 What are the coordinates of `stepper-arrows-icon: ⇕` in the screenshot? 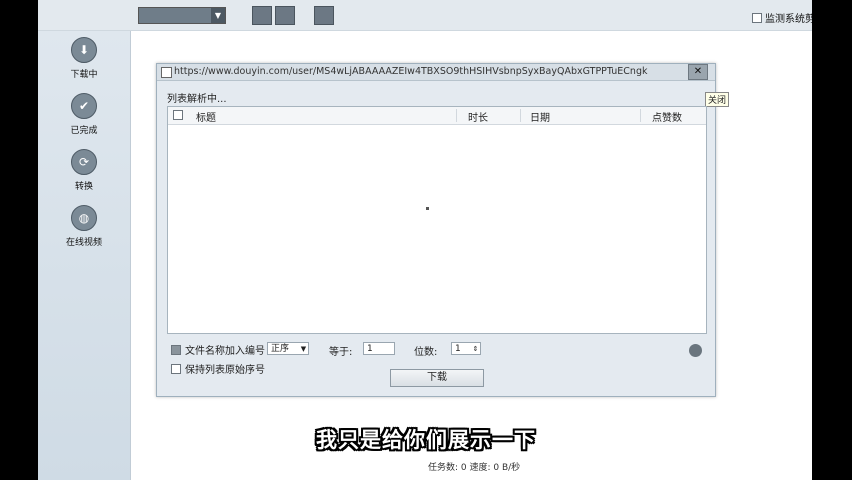 It's located at (475, 349).